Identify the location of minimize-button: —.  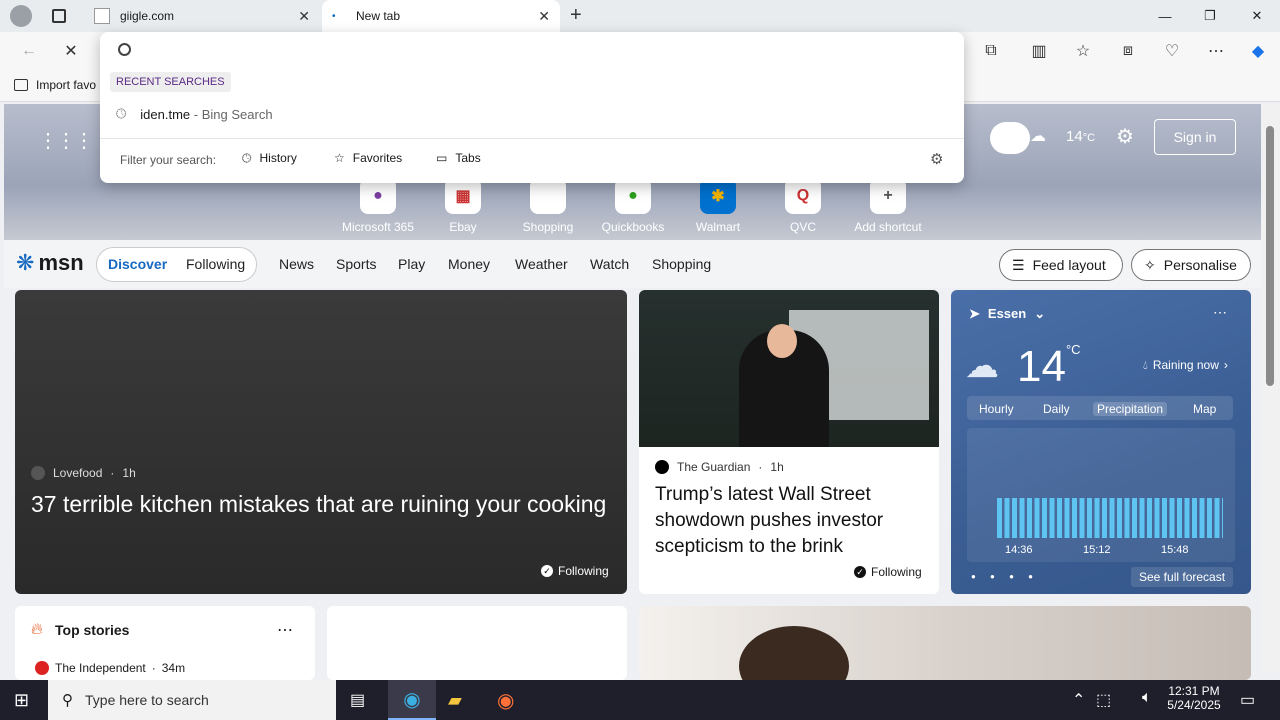
(1165, 16).